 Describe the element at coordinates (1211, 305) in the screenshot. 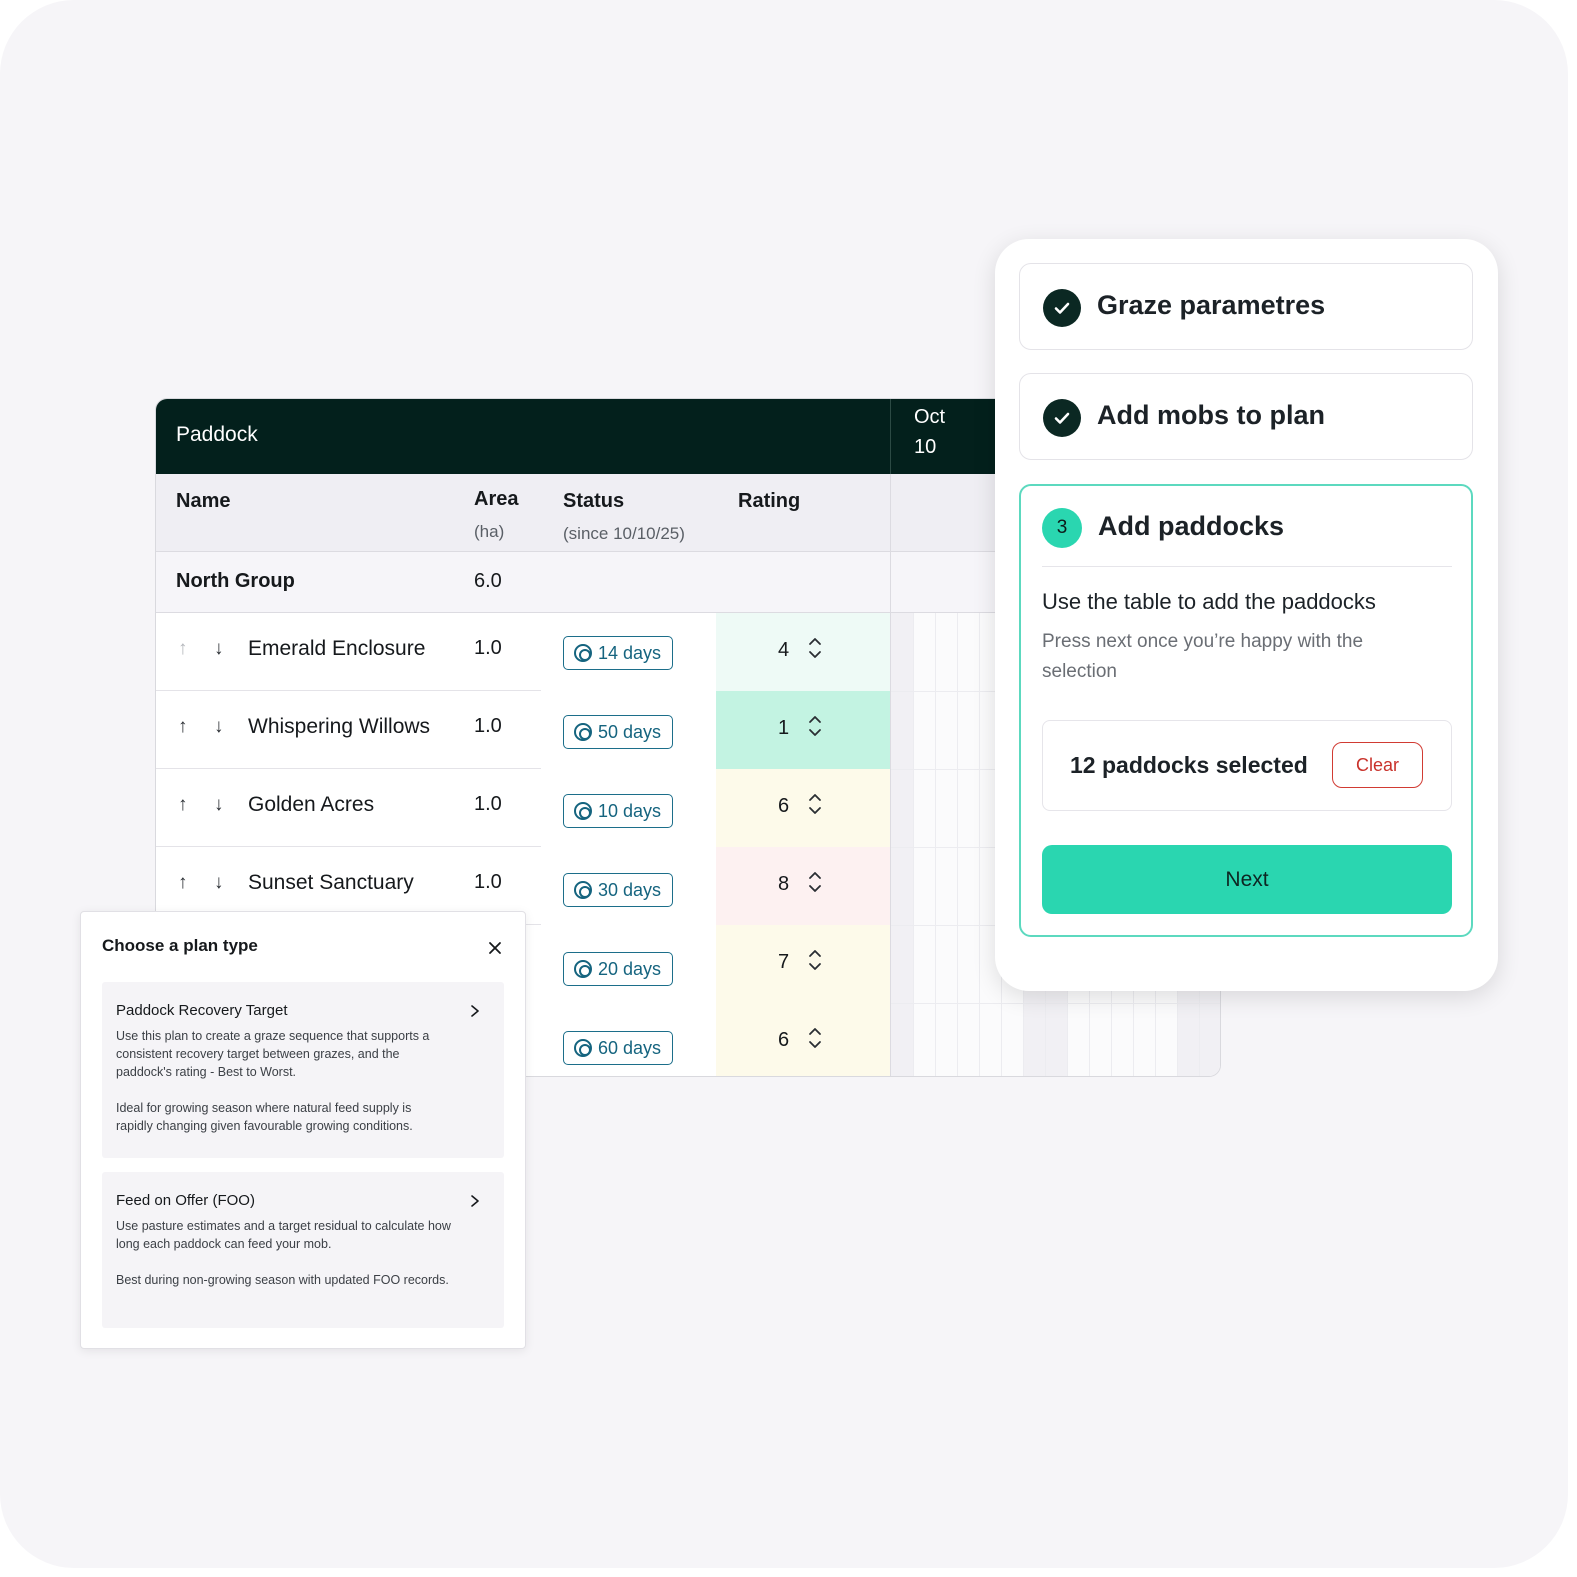

I see `step-title: Graze parametres` at that location.